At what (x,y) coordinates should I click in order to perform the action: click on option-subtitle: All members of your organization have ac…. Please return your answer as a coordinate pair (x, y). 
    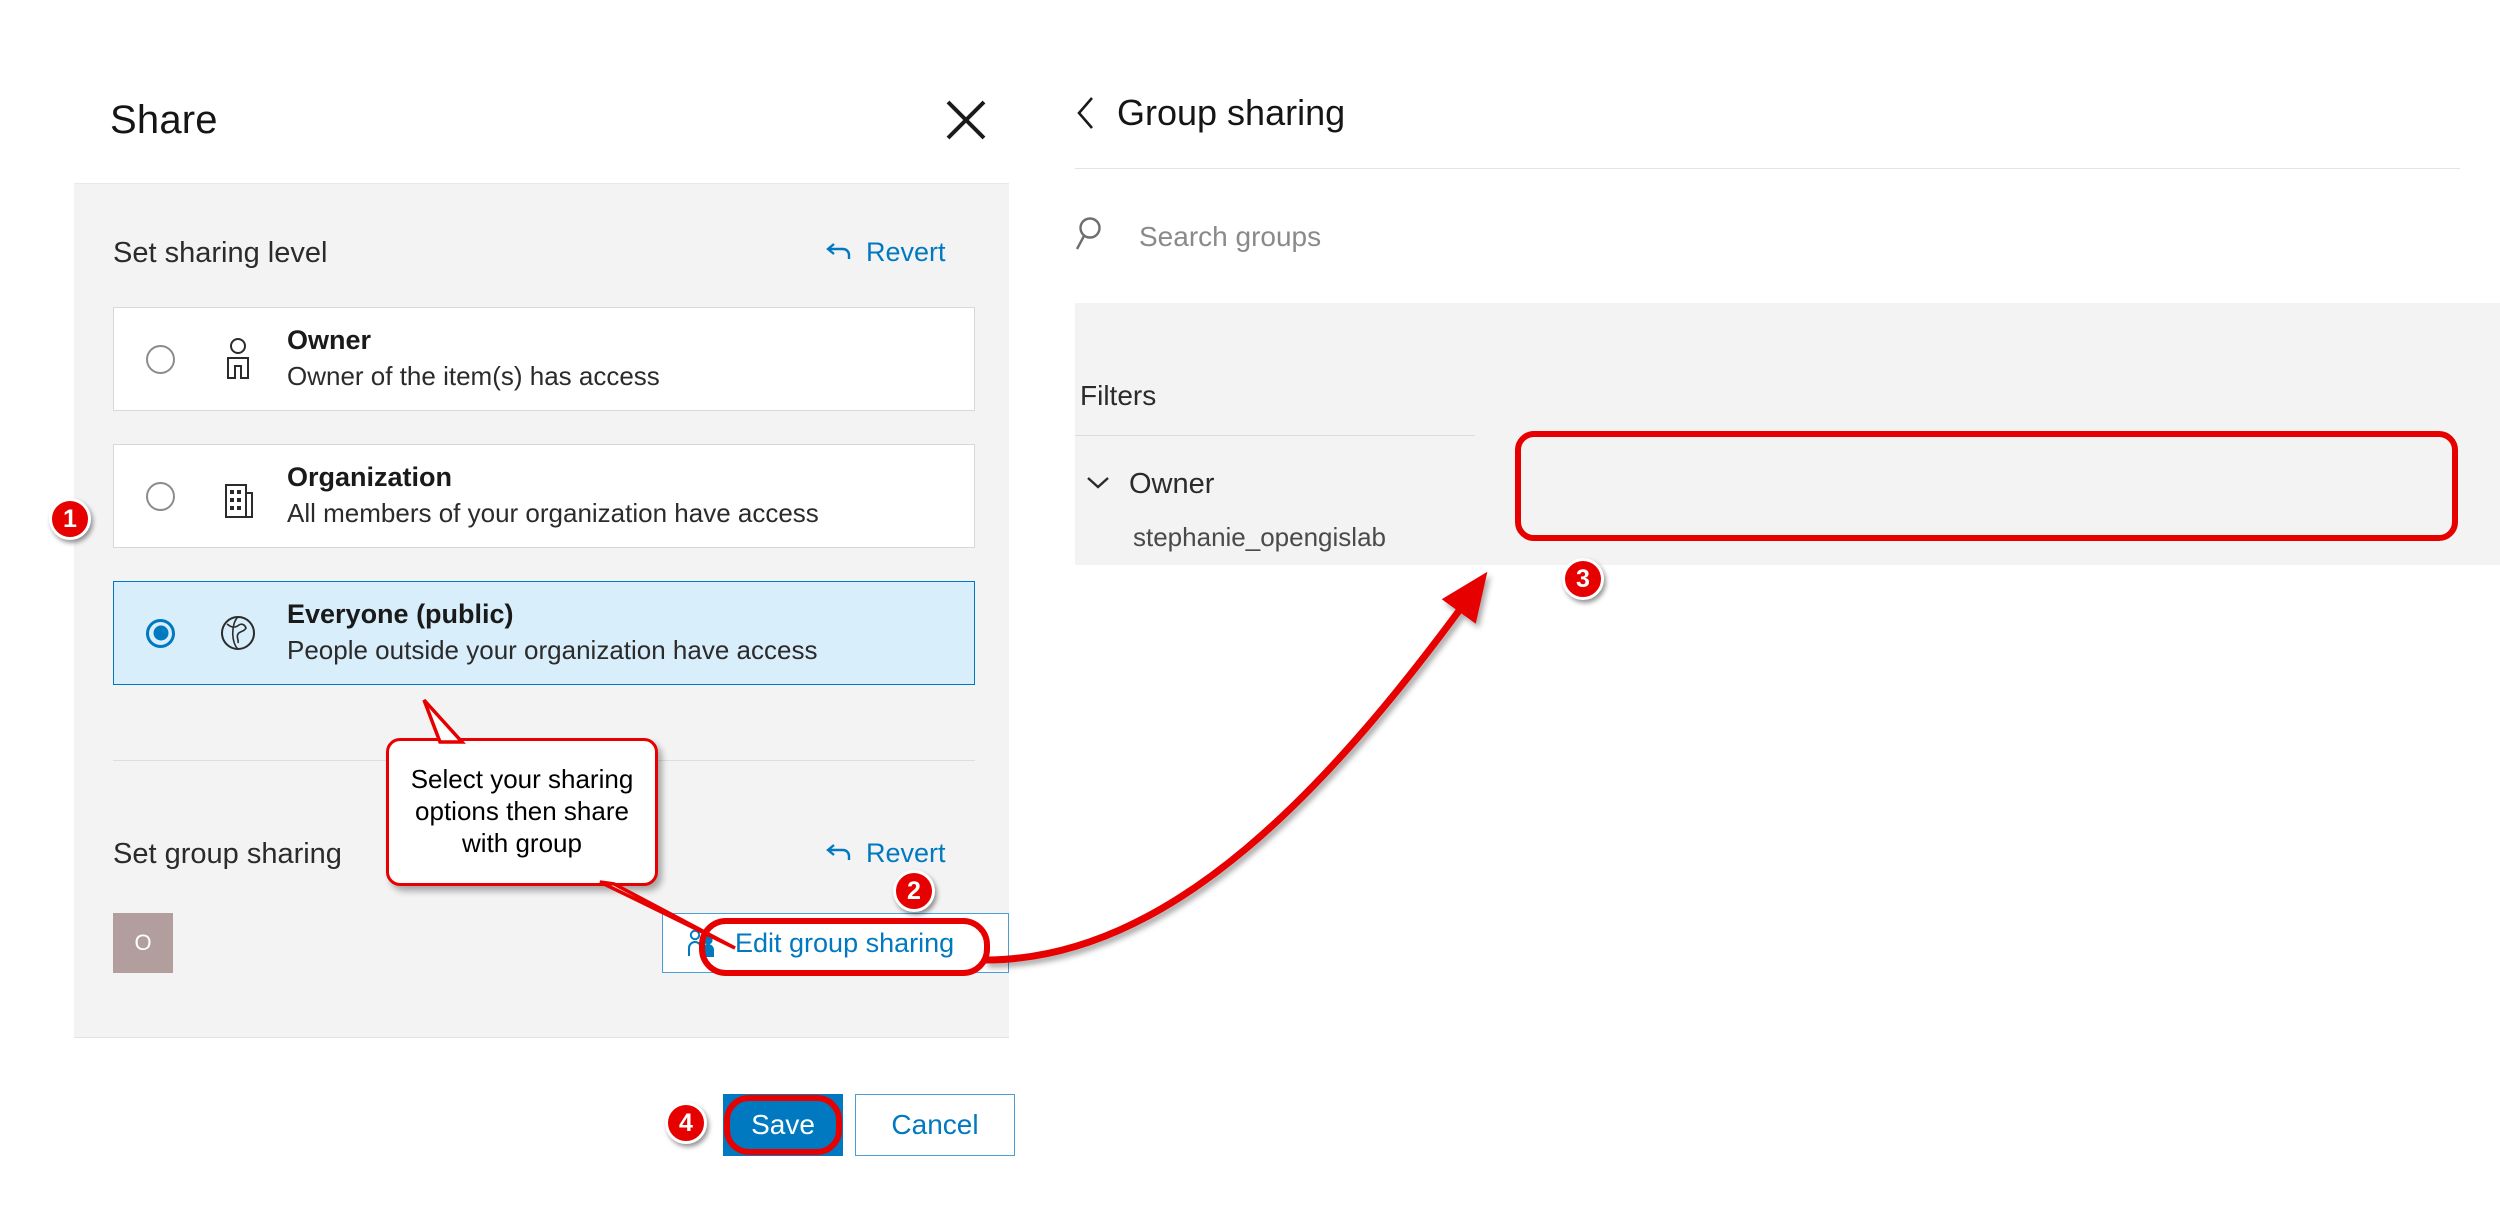
    Looking at the image, I should click on (553, 513).